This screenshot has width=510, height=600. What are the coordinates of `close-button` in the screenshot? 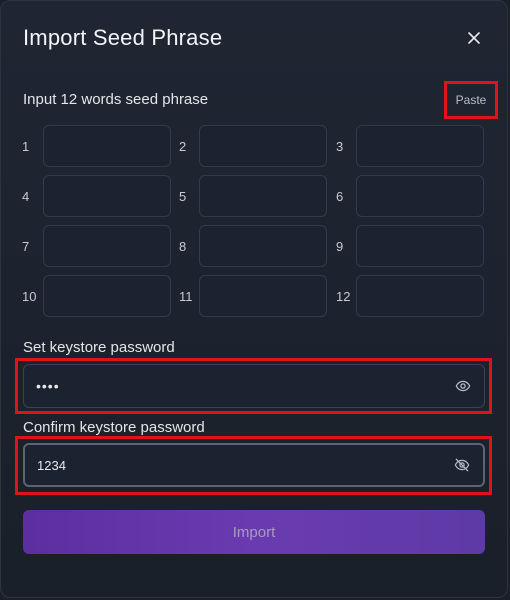 It's located at (474, 38).